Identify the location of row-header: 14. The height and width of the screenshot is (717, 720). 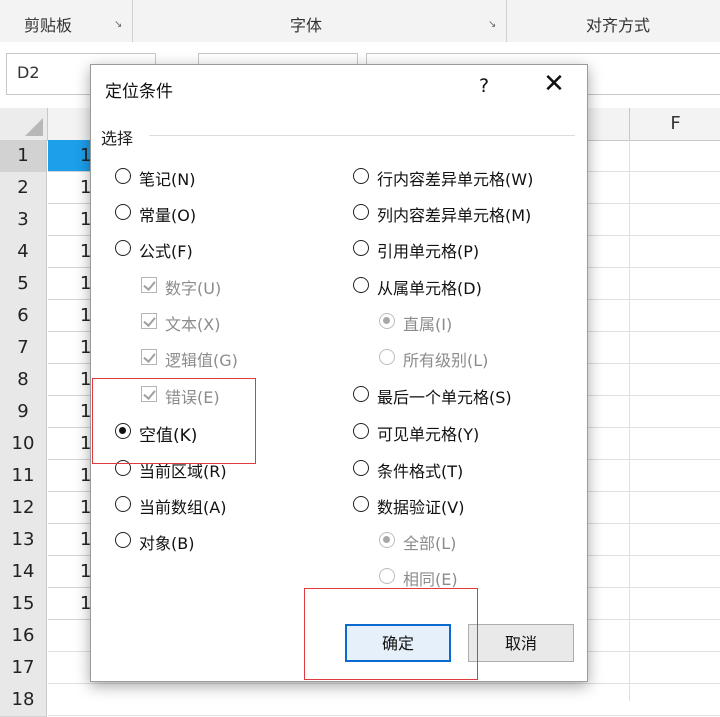
(23, 572).